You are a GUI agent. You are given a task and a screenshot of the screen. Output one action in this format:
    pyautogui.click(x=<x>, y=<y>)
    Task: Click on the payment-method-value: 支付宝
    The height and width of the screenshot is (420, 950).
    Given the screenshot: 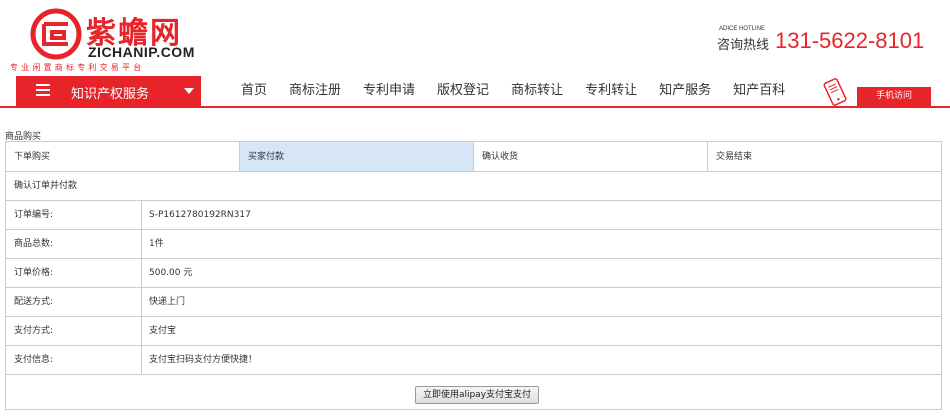 What is the action you would take?
    pyautogui.click(x=163, y=331)
    